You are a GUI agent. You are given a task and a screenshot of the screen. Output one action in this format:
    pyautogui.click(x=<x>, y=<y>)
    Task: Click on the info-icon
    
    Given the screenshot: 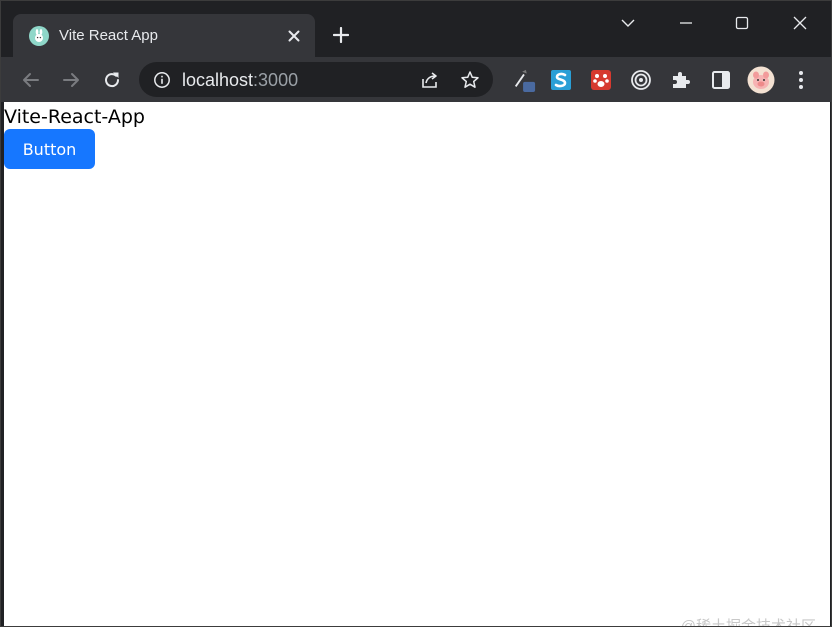 What is the action you would take?
    pyautogui.click(x=162, y=80)
    